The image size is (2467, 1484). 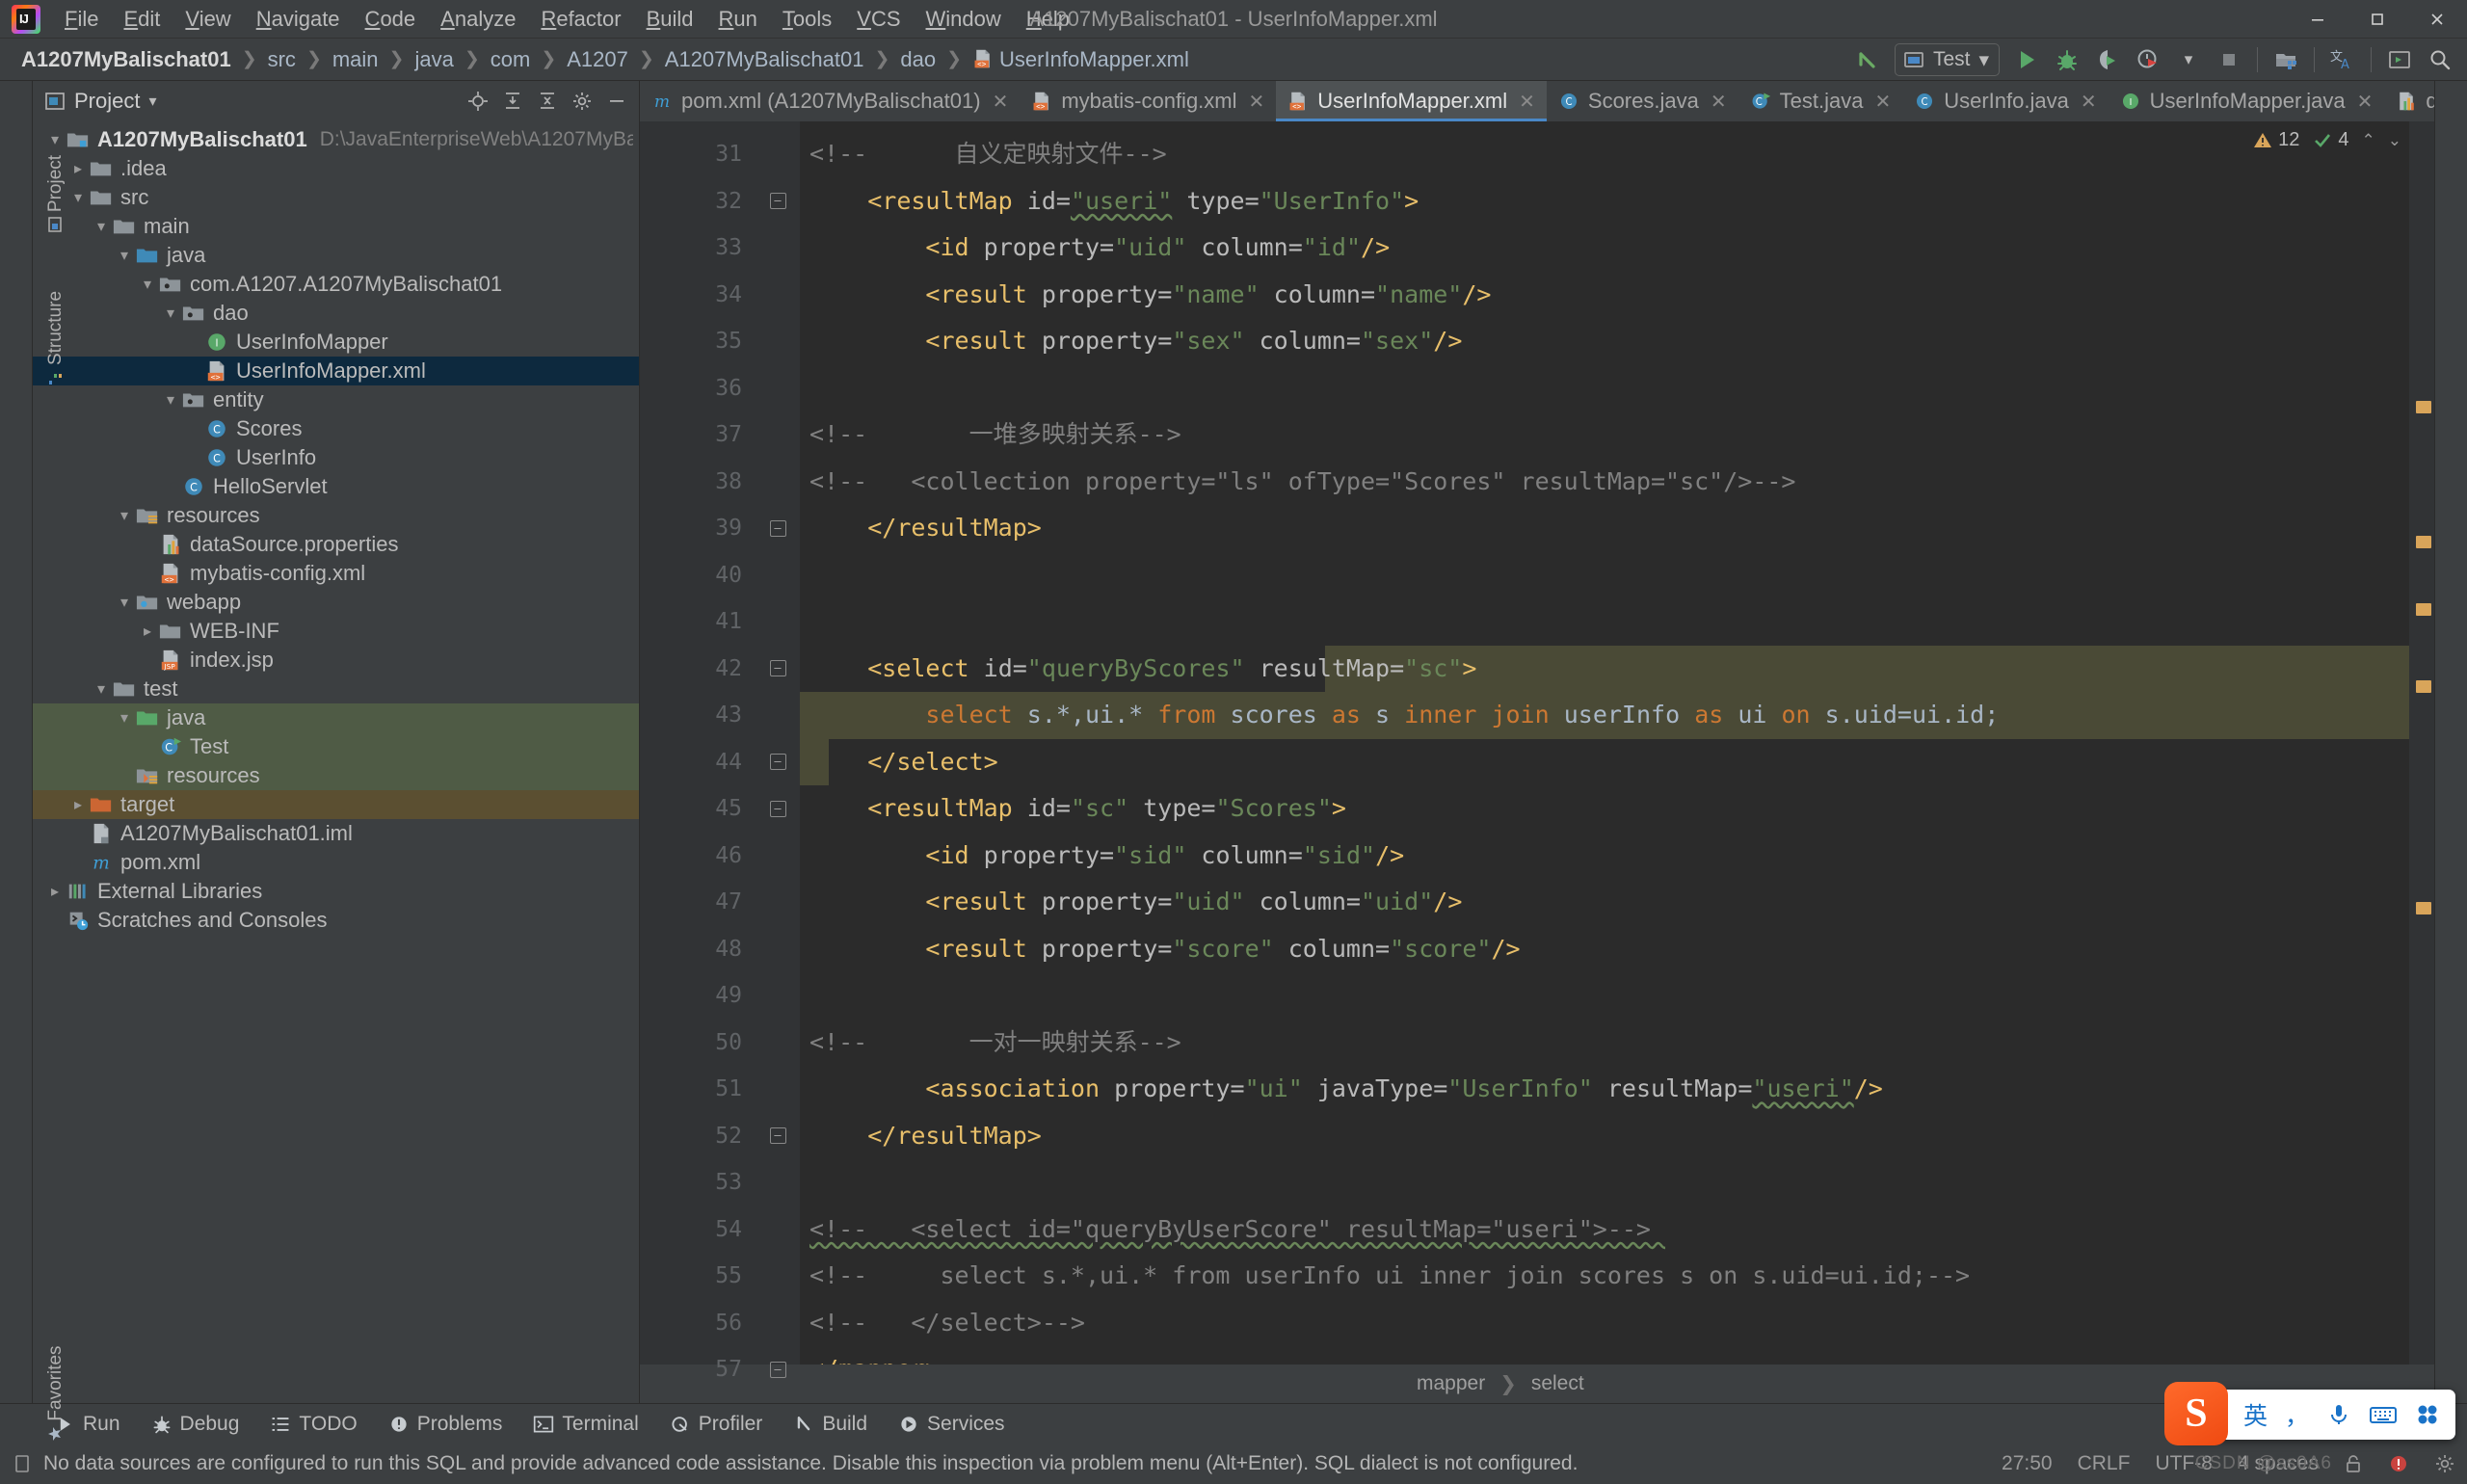 I want to click on menu-item-run: Run, so click(x=738, y=19).